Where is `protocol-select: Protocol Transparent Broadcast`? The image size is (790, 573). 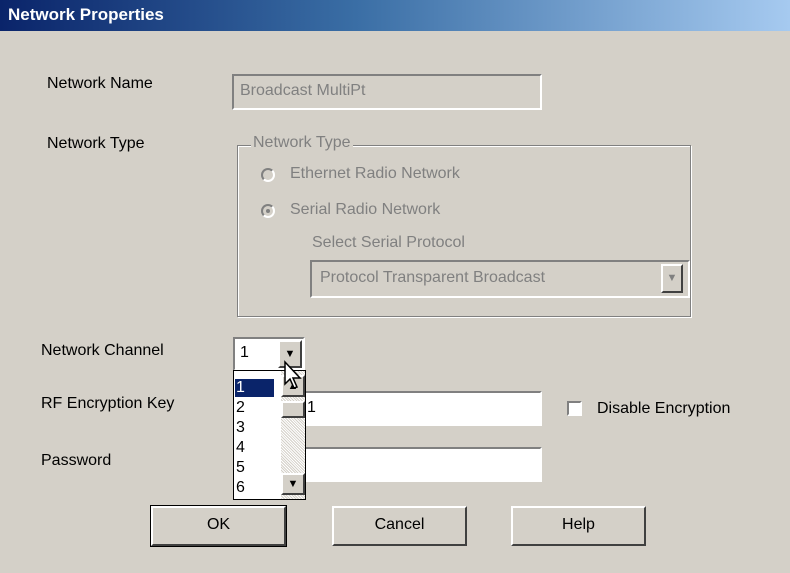
protocol-select: Protocol Transparent Broadcast is located at coordinates (500, 279).